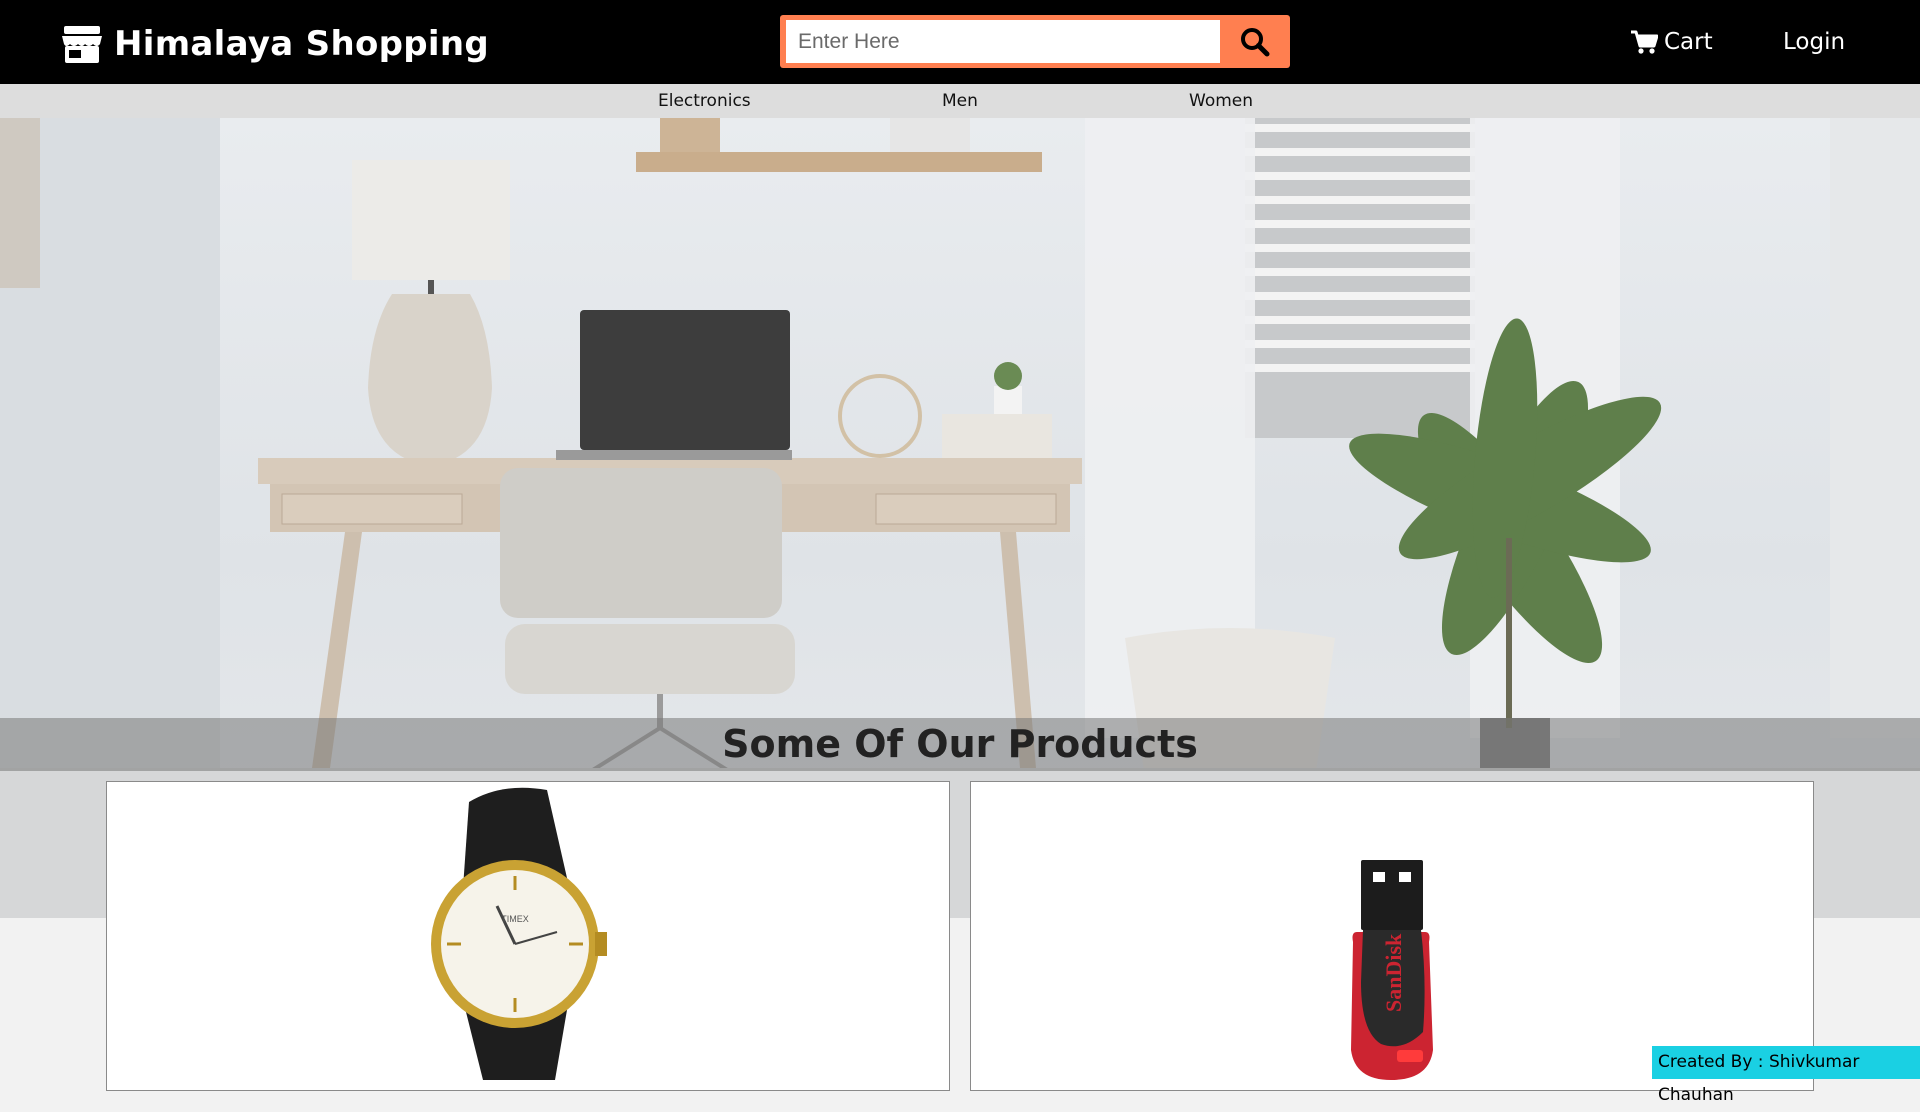 The image size is (1920, 1112). I want to click on product-card-usb: SanDisk, so click(1392, 936).